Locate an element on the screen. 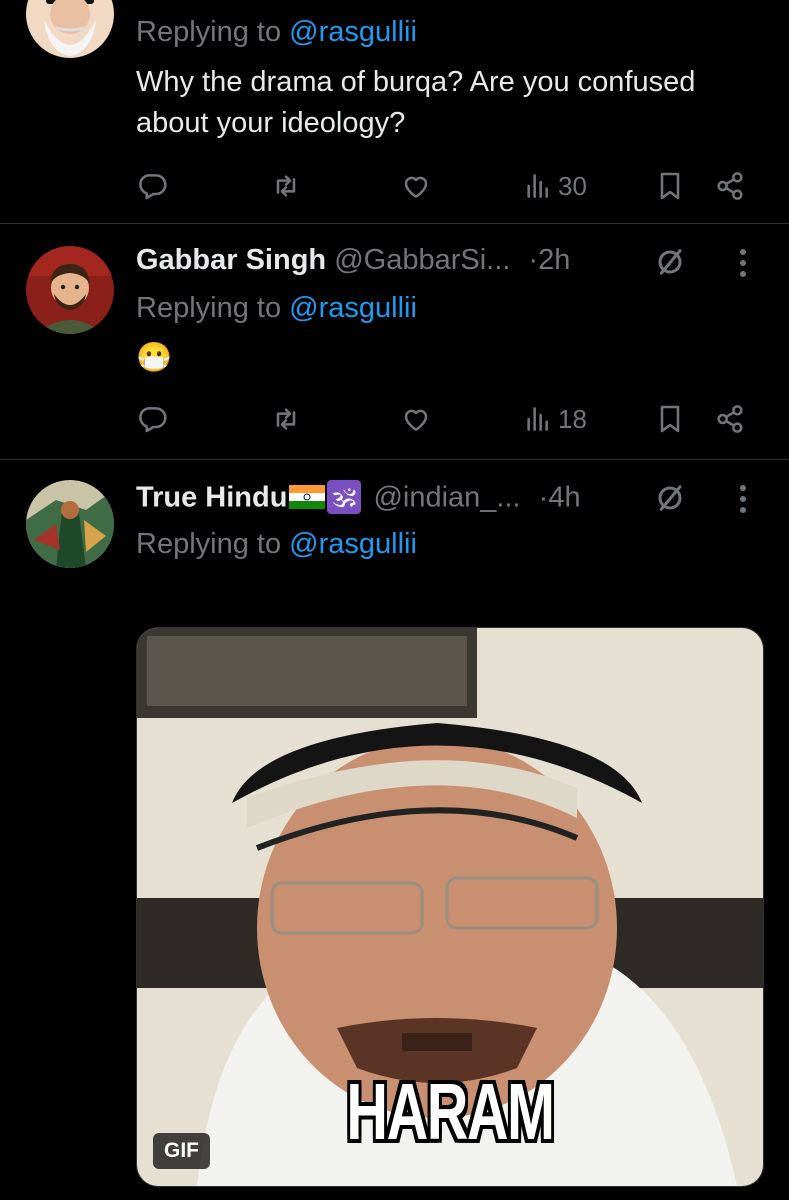  display-name: True Hindu is located at coordinates (211, 498).